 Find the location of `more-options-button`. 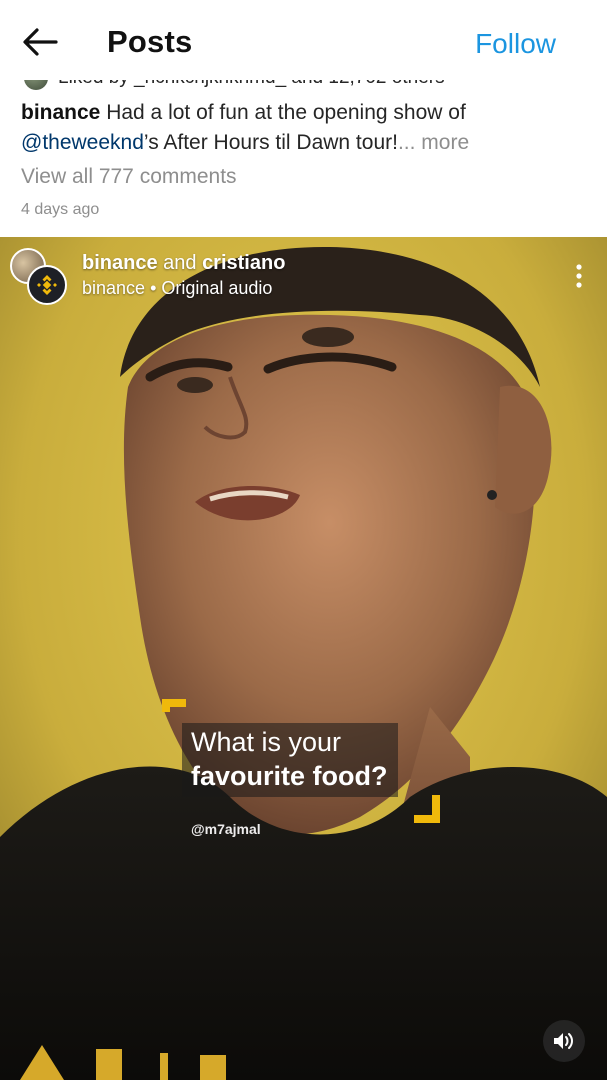

more-options-button is located at coordinates (579, 276).